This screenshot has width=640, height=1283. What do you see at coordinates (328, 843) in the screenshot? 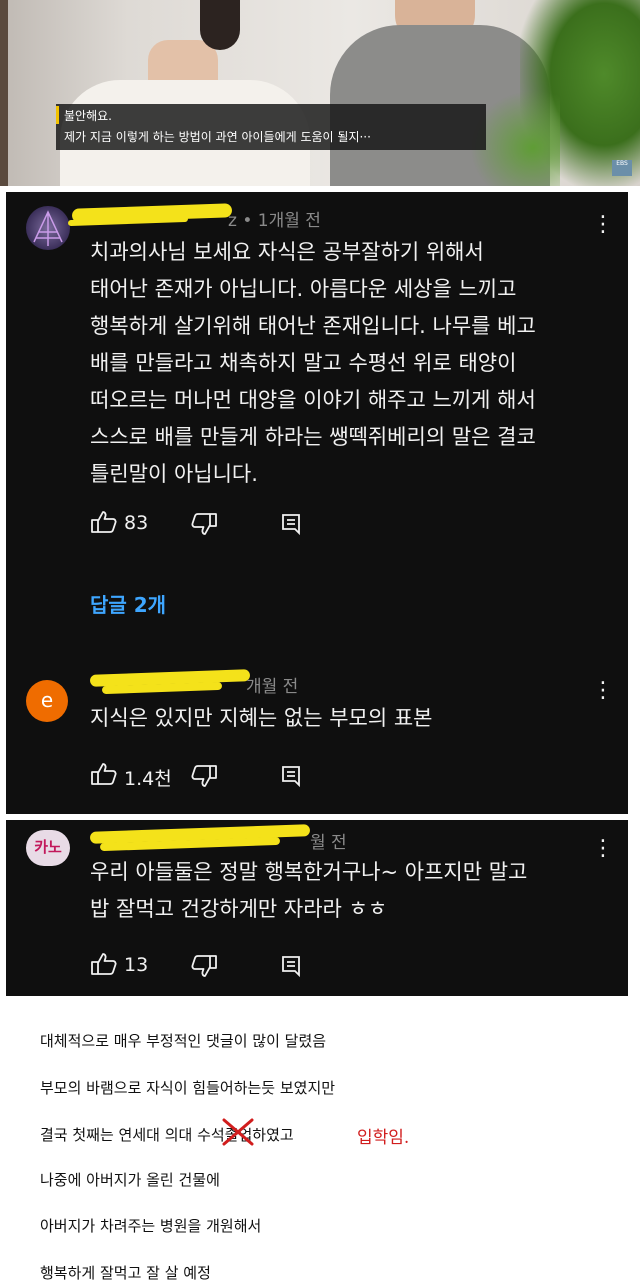
I see `comment-meta: 월 전` at bounding box center [328, 843].